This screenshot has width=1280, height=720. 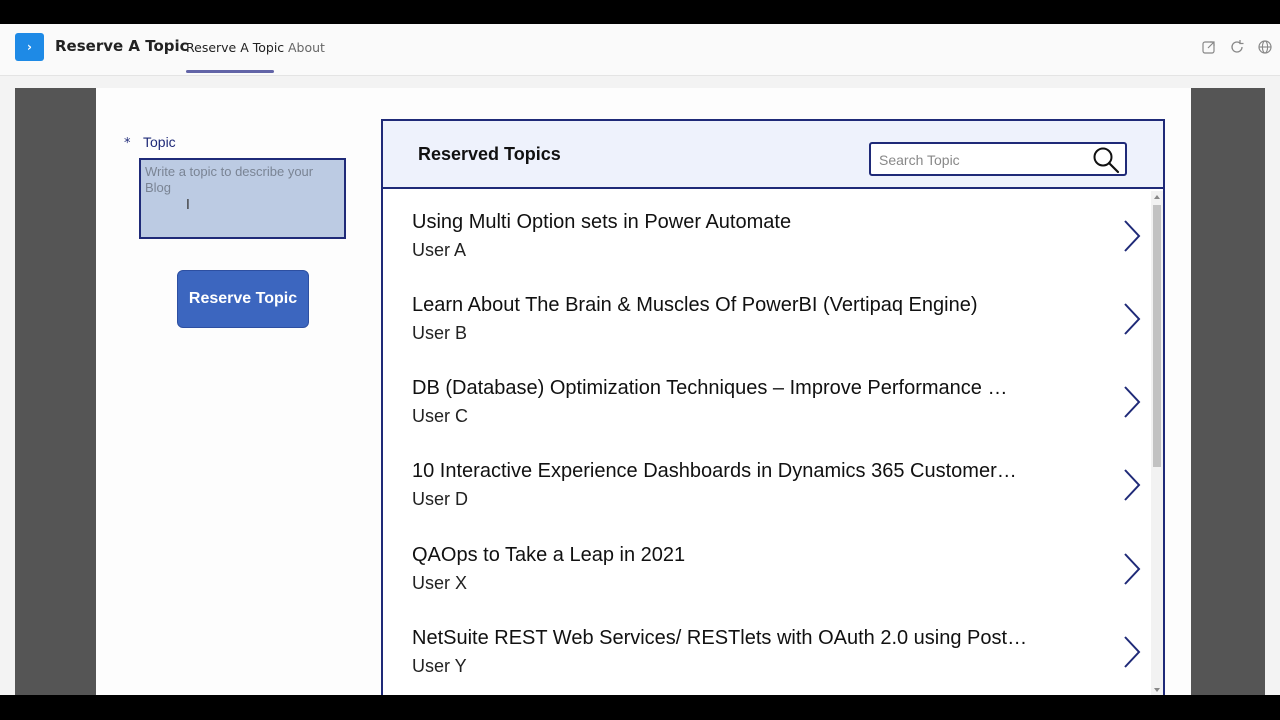 What do you see at coordinates (440, 499) in the screenshot?
I see `list-item-user: User D` at bounding box center [440, 499].